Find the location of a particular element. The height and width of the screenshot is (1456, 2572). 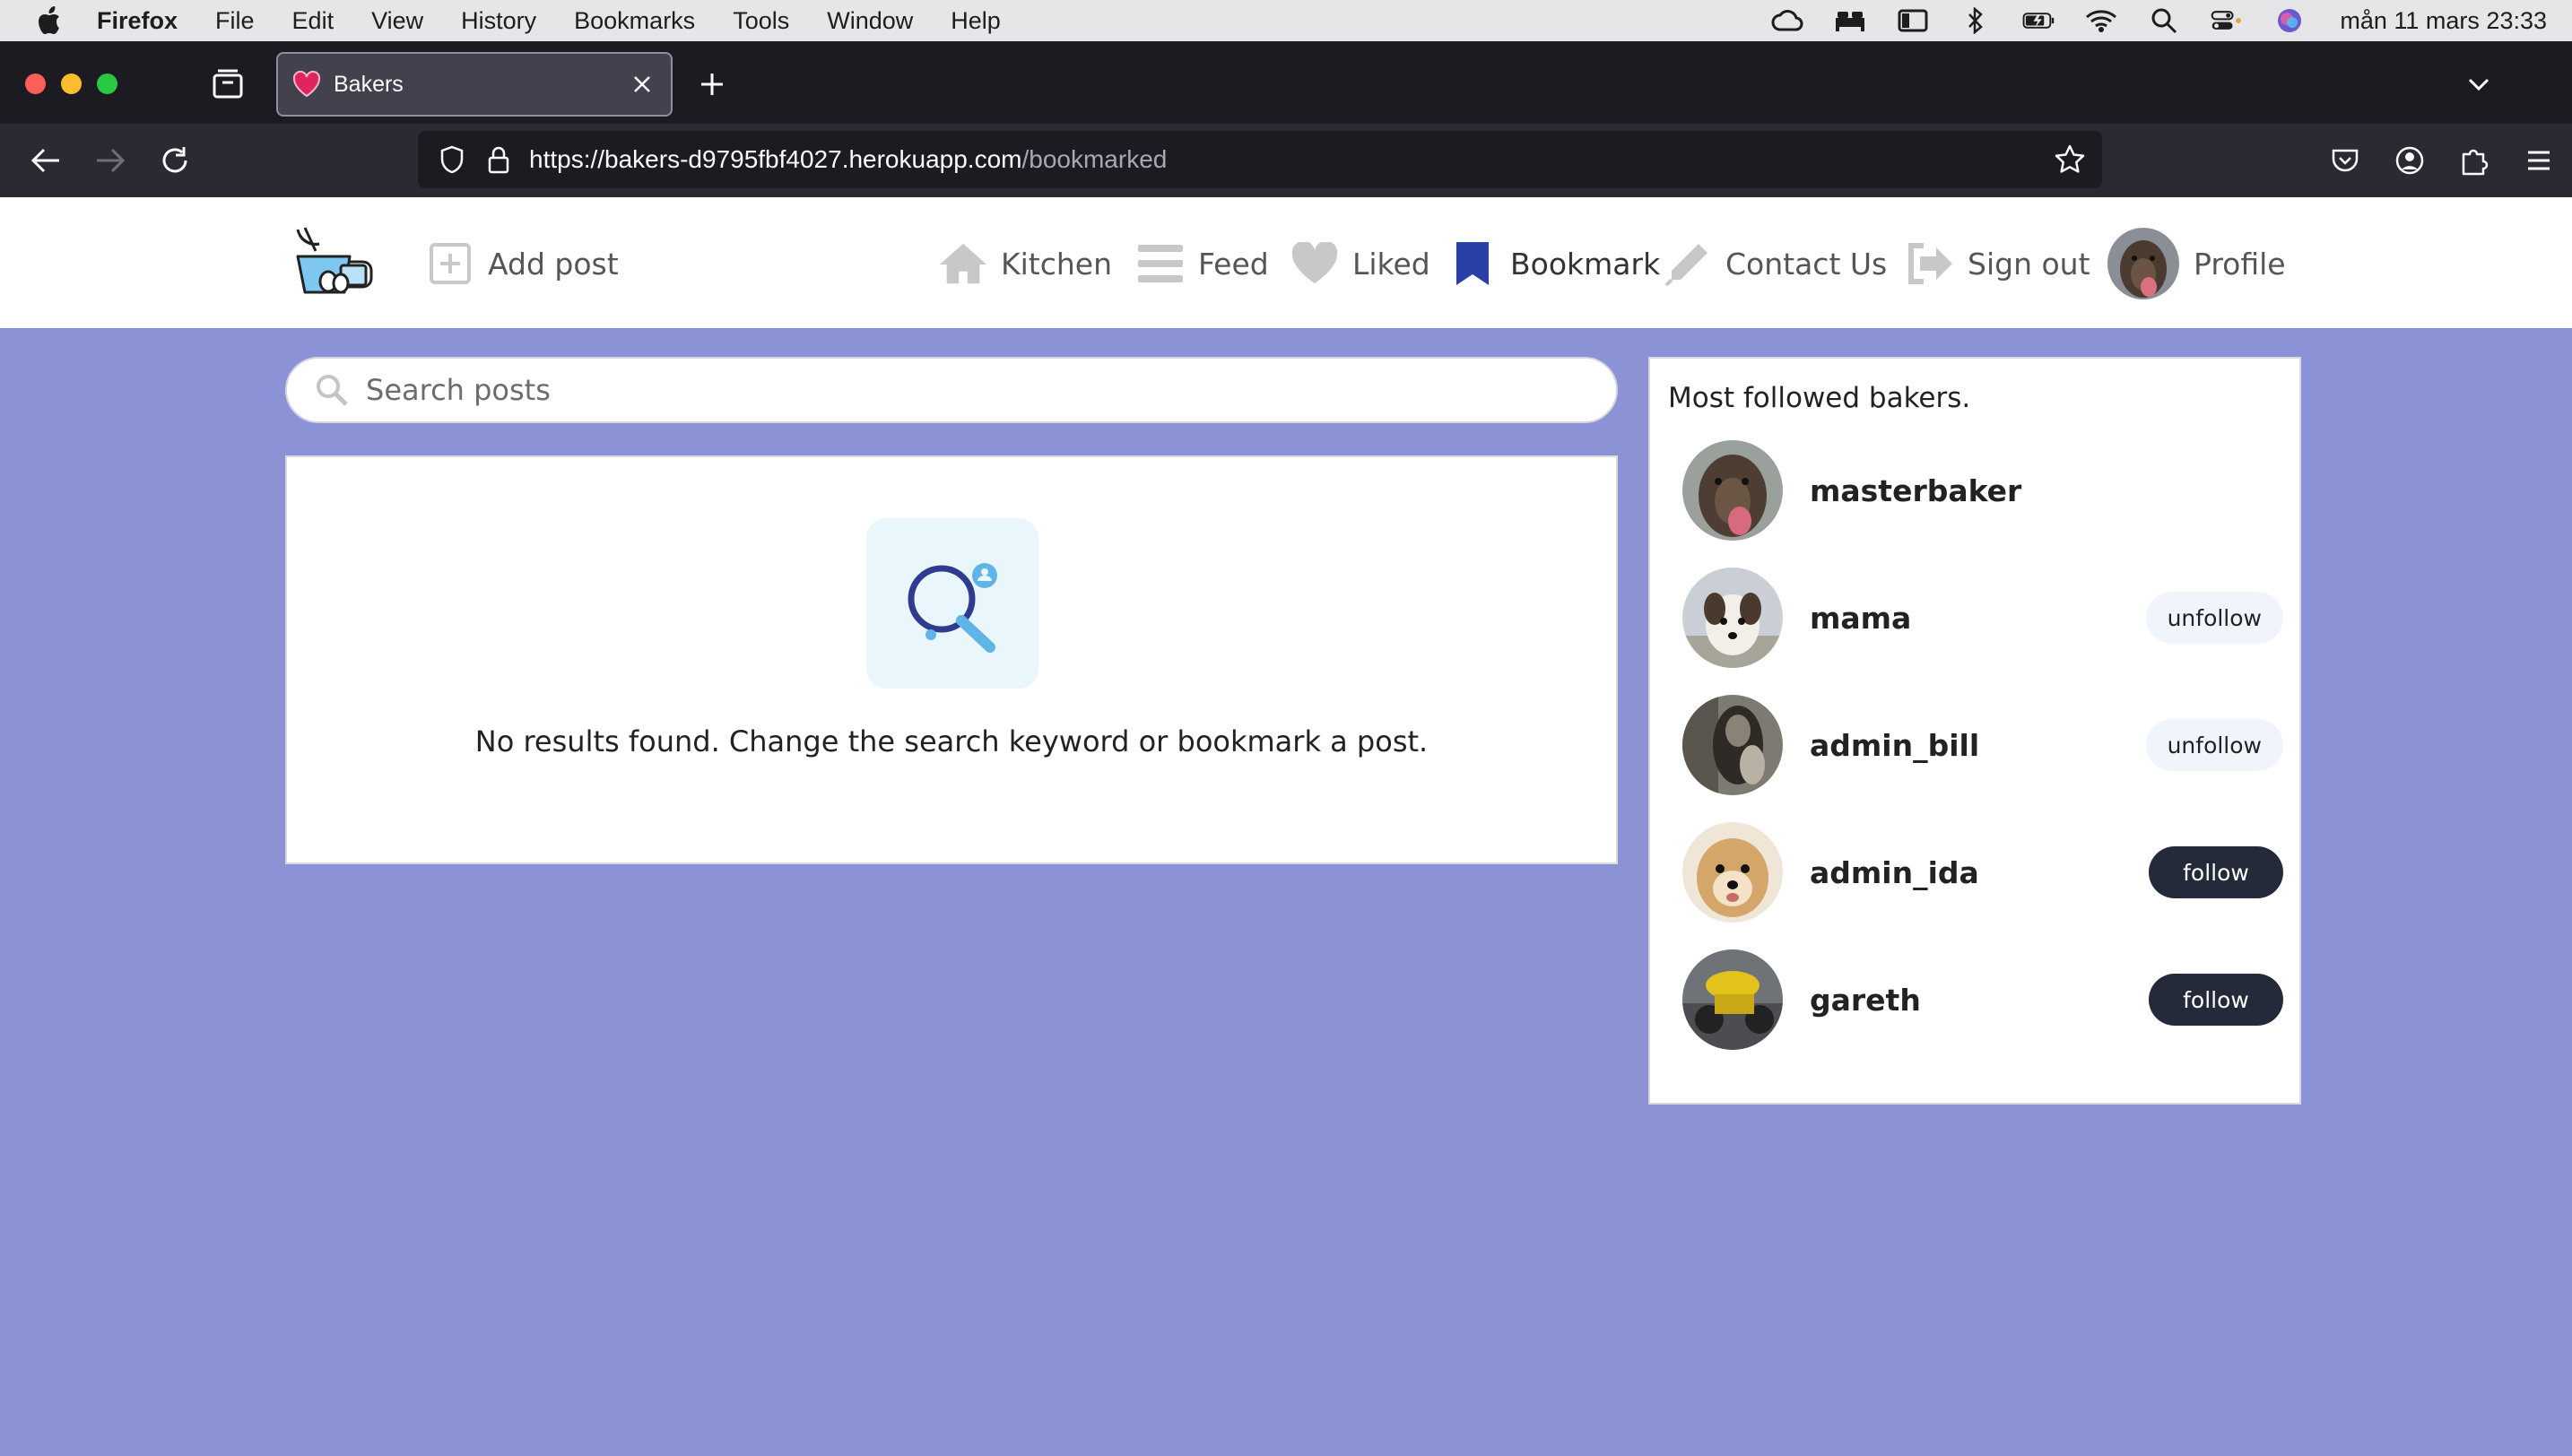

forward-arrow-icon is located at coordinates (110, 160).